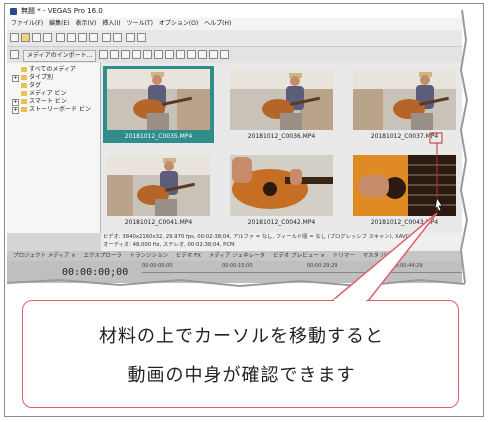  Describe the element at coordinates (436, 138) in the screenshot. I see `scrub-marker-box` at that location.